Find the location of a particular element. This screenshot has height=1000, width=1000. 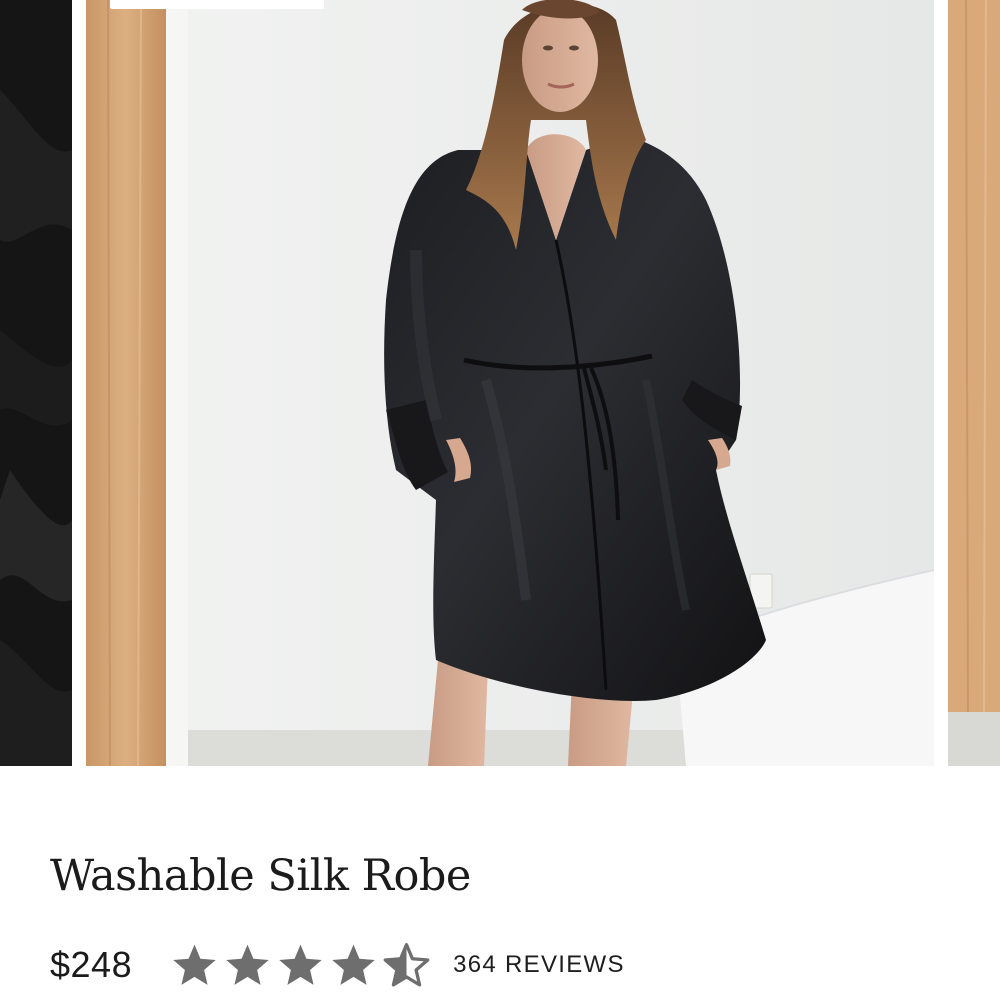

carousel-slide-next is located at coordinates (974, 383).